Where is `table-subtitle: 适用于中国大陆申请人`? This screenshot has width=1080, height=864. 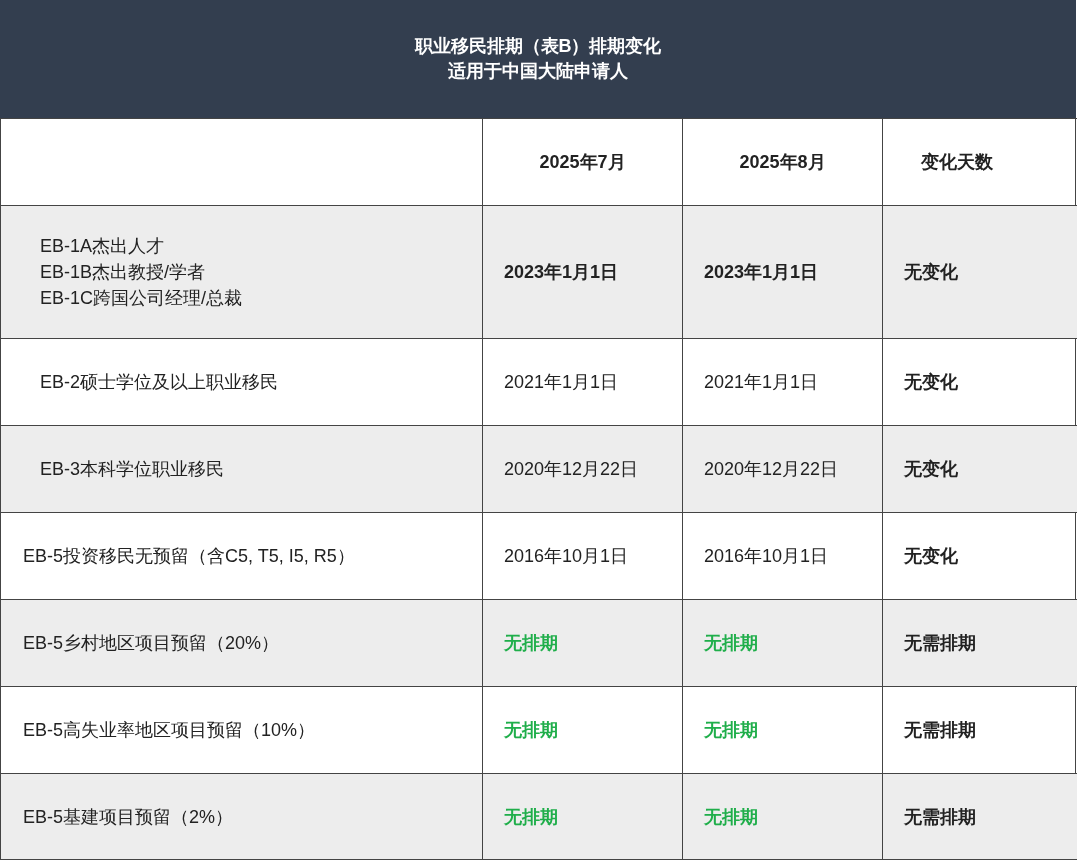 table-subtitle: 适用于中国大陆申请人 is located at coordinates (538, 71).